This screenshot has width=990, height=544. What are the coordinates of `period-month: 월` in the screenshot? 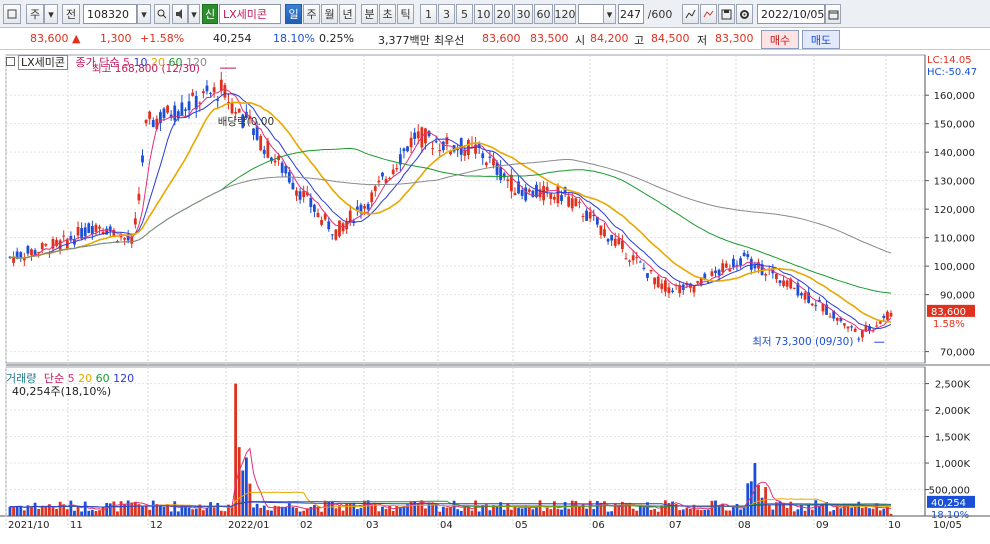 It's located at (329, 14).